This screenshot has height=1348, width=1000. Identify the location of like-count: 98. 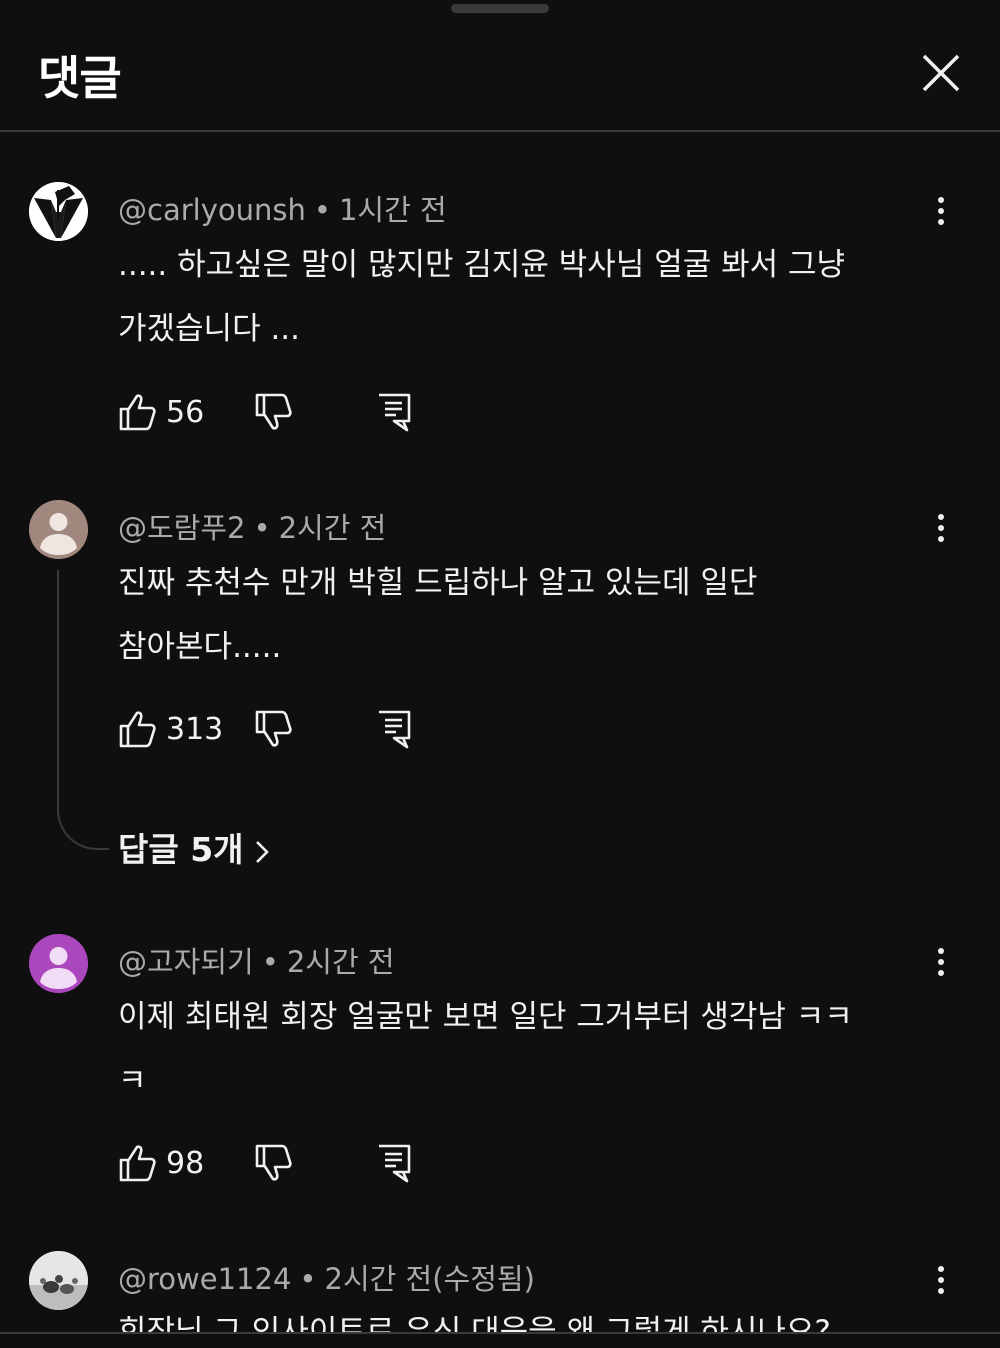
(185, 1163).